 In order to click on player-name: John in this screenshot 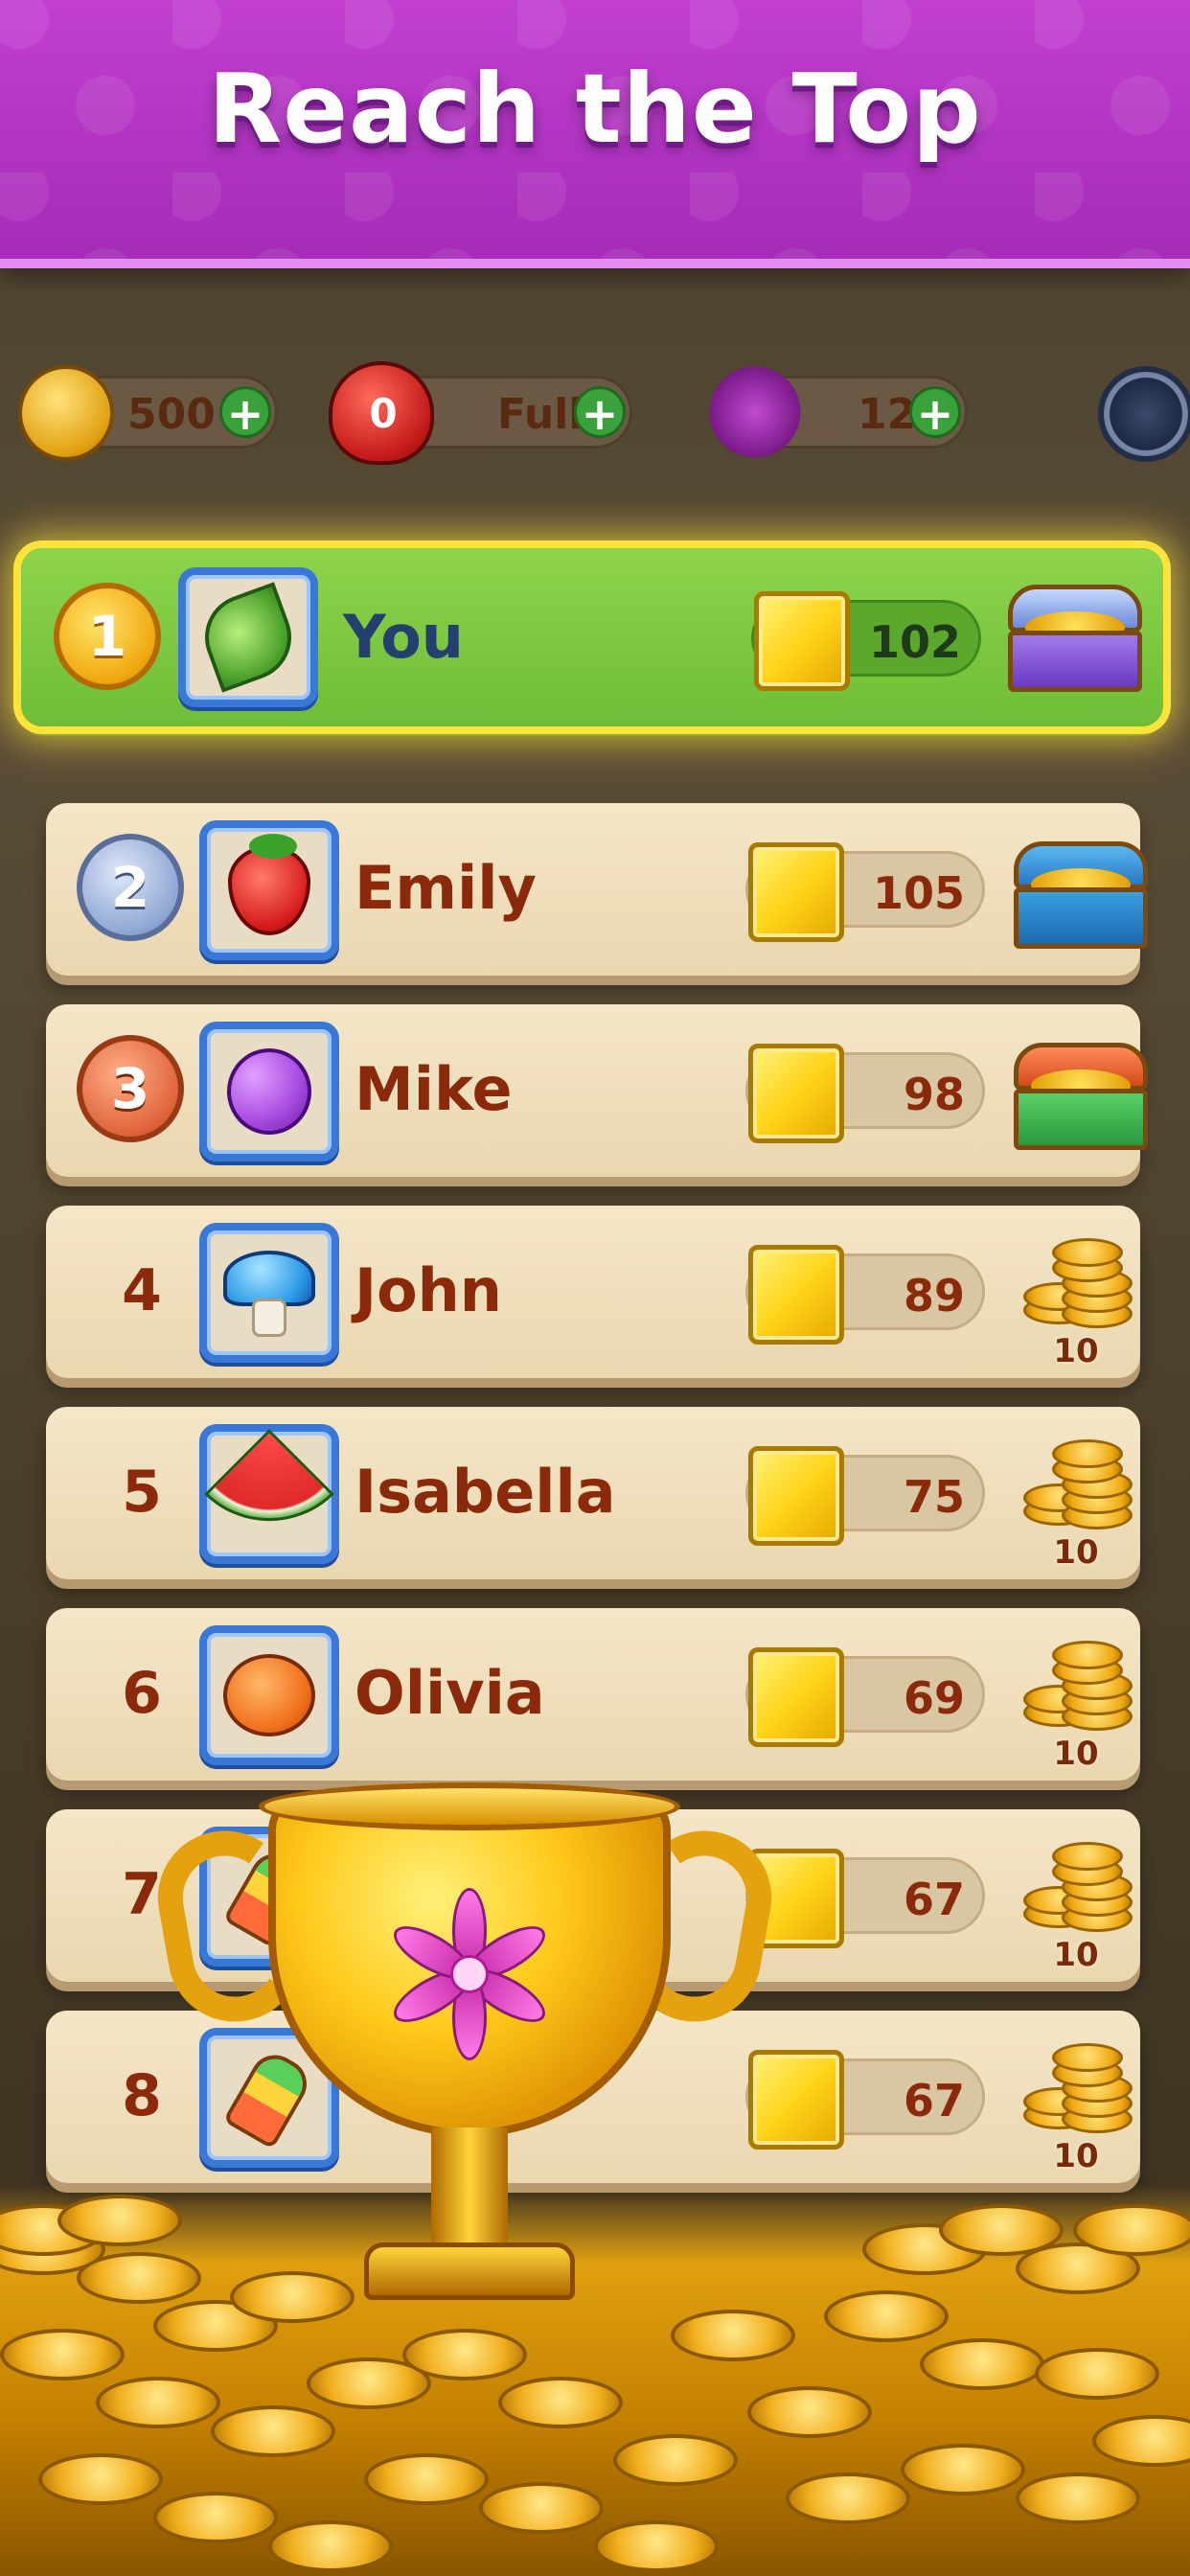, I will do `click(429, 1290)`.